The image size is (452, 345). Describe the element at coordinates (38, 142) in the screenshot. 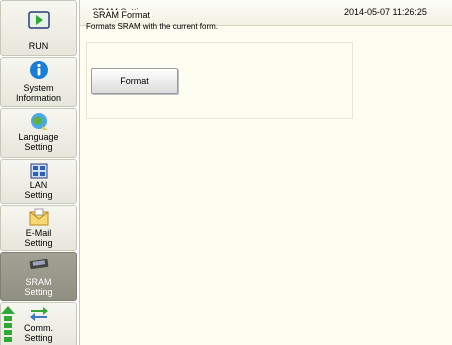

I see `sidebar-item-label: Language Setting` at that location.